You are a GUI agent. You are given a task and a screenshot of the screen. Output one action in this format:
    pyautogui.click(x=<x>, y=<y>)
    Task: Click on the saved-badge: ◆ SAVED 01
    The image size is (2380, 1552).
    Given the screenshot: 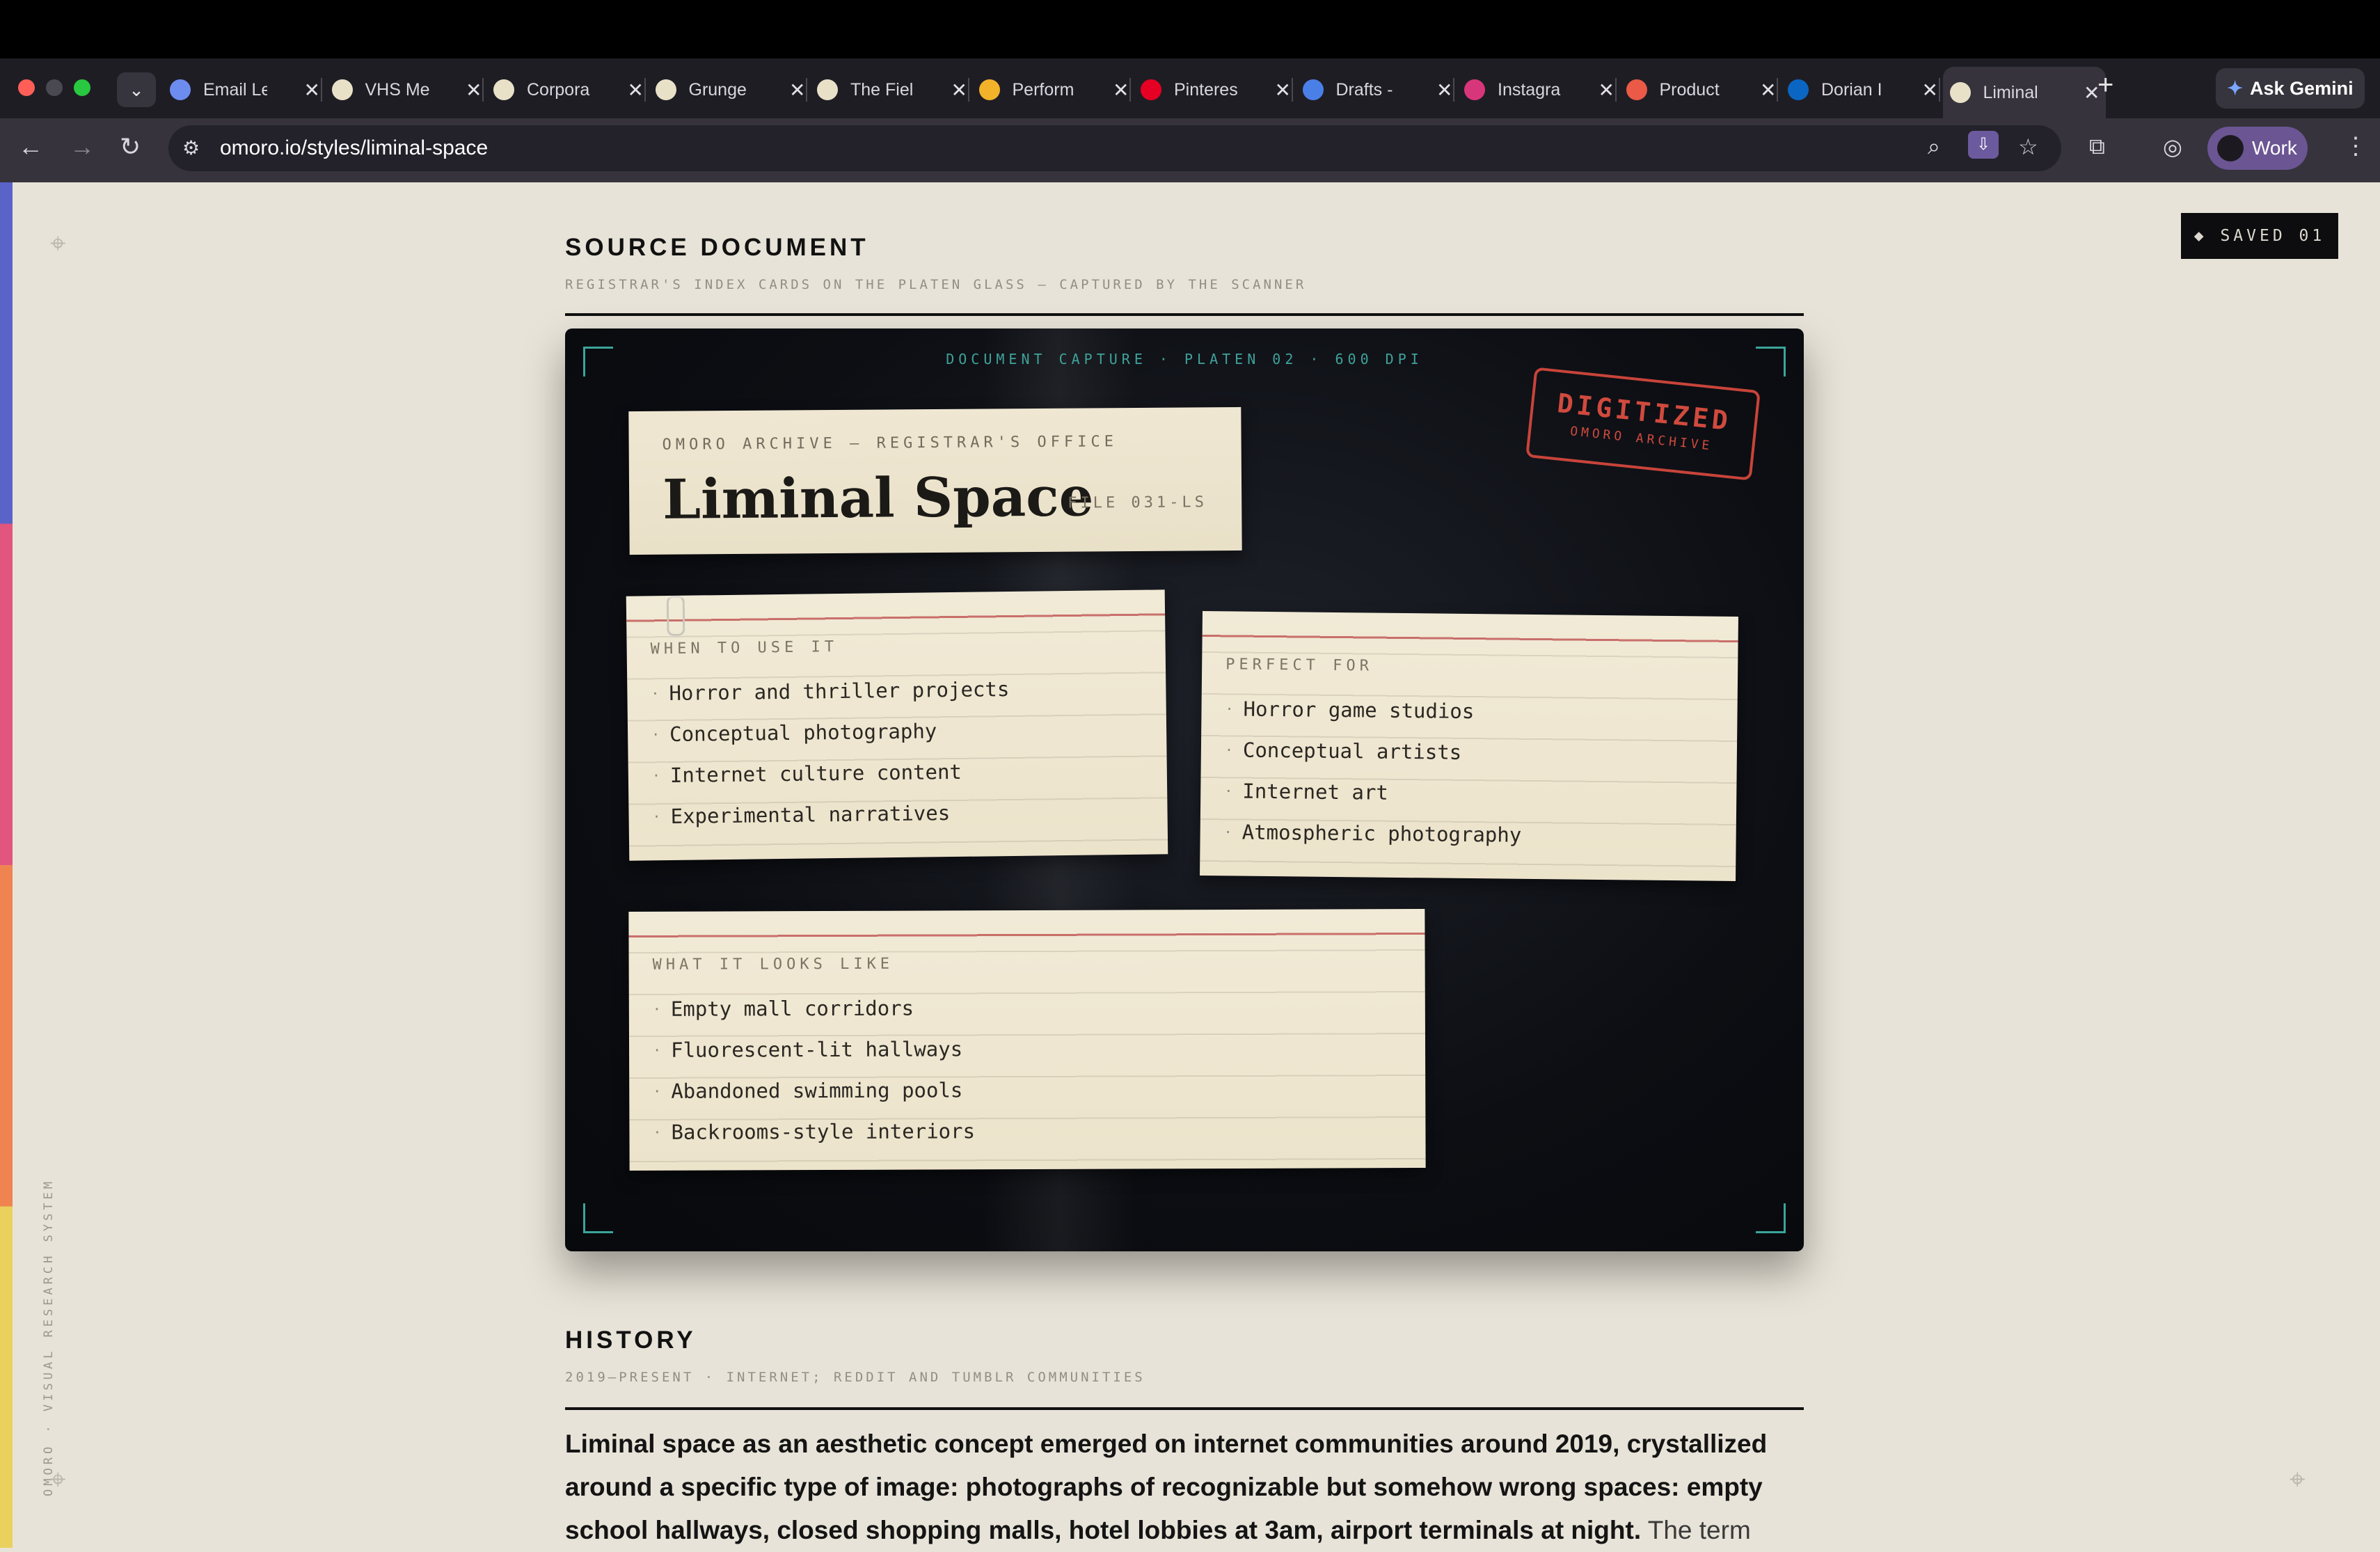 What is the action you would take?
    pyautogui.click(x=2259, y=236)
    